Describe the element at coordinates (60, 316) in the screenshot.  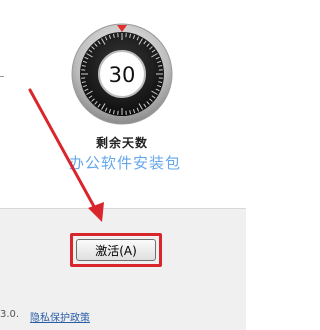
I see `privacy-policy-link: 隐私保护政策` at that location.